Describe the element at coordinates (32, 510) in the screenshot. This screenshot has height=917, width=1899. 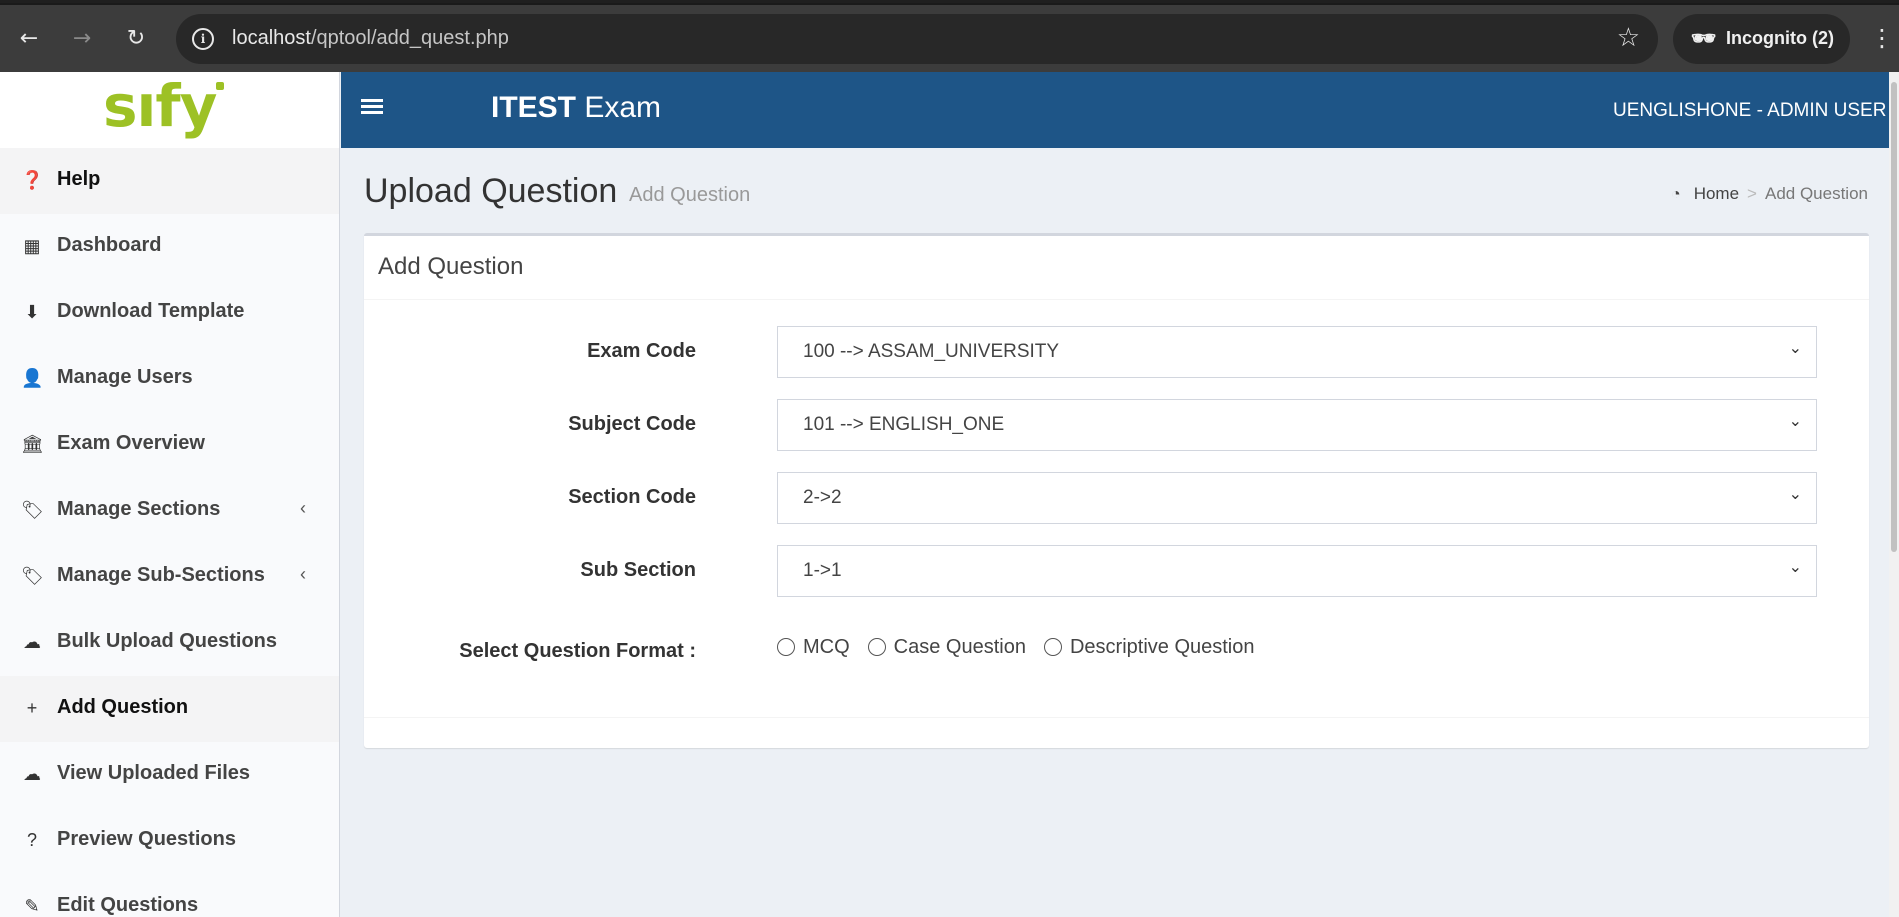
I see `tag-icon: 🏷` at that location.